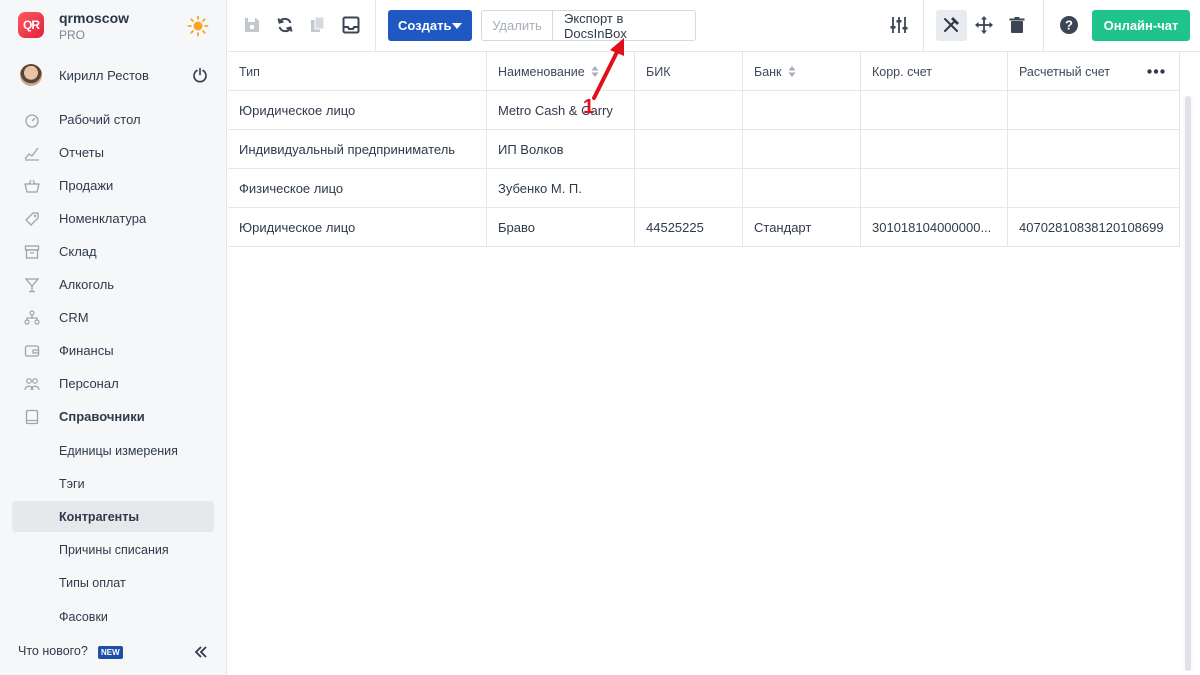 The width and height of the screenshot is (1200, 675). What do you see at coordinates (113, 350) in the screenshot?
I see `sidebar-item-finance: Финансы` at bounding box center [113, 350].